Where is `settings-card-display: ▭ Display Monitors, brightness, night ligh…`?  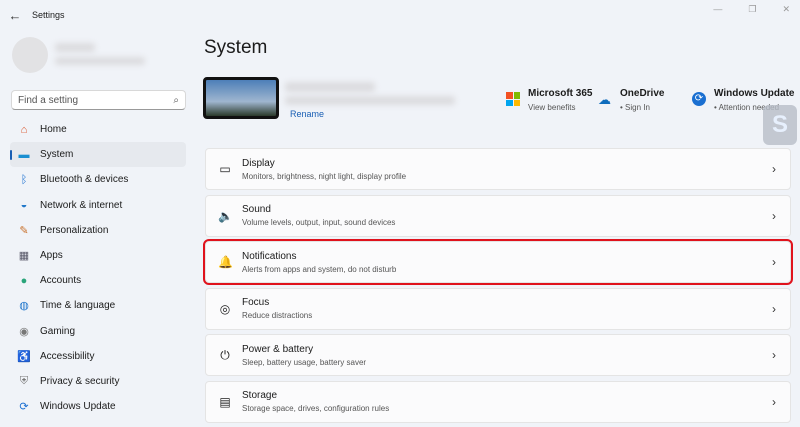
settings-card-display: ▭ Display Monitors, brightness, night ligh… is located at coordinates (498, 169).